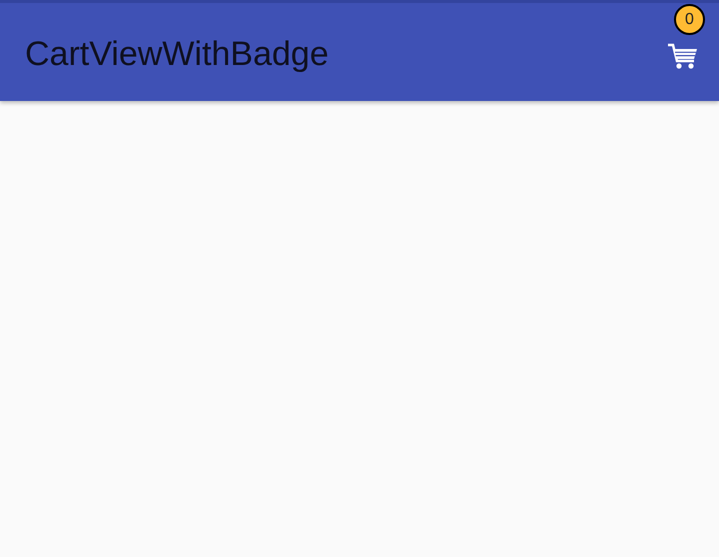  What do you see at coordinates (177, 54) in the screenshot?
I see `app-title: CartViewWithBadge` at bounding box center [177, 54].